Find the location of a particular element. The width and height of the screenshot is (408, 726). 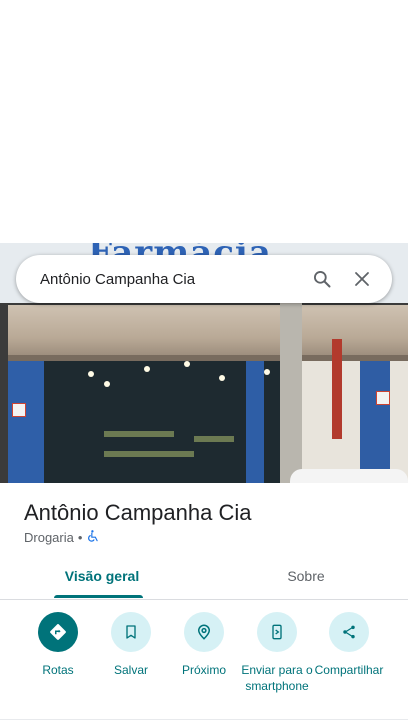

place-category: Drogaria is located at coordinates (49, 537).